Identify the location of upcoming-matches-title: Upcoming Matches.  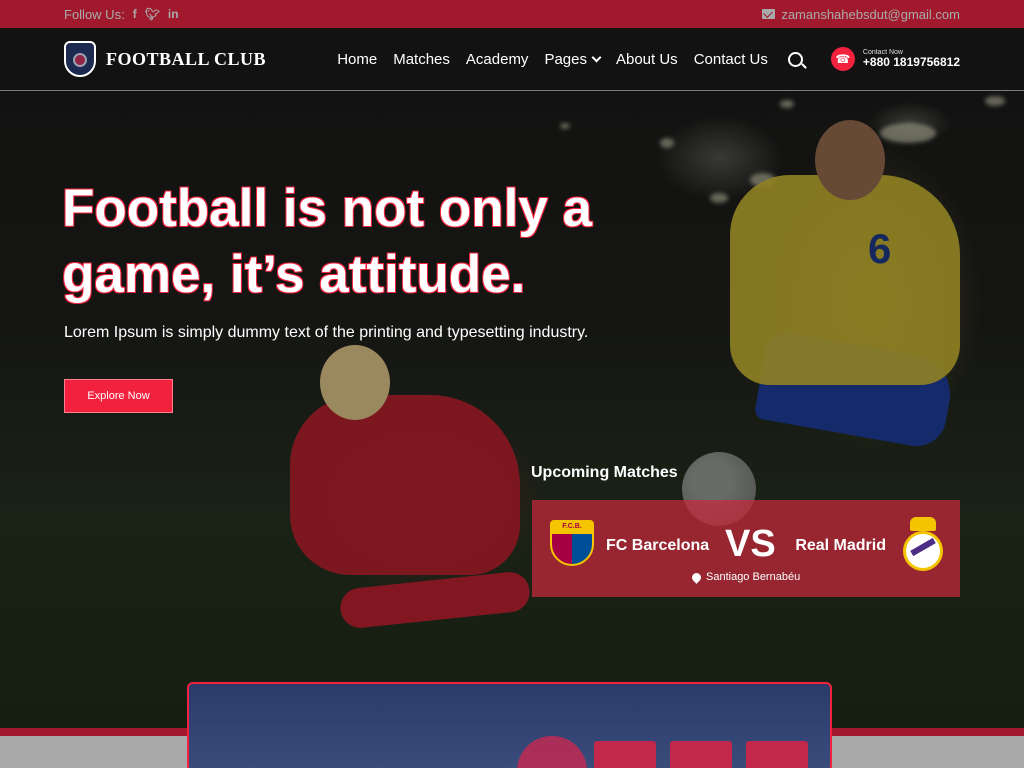
(604, 472).